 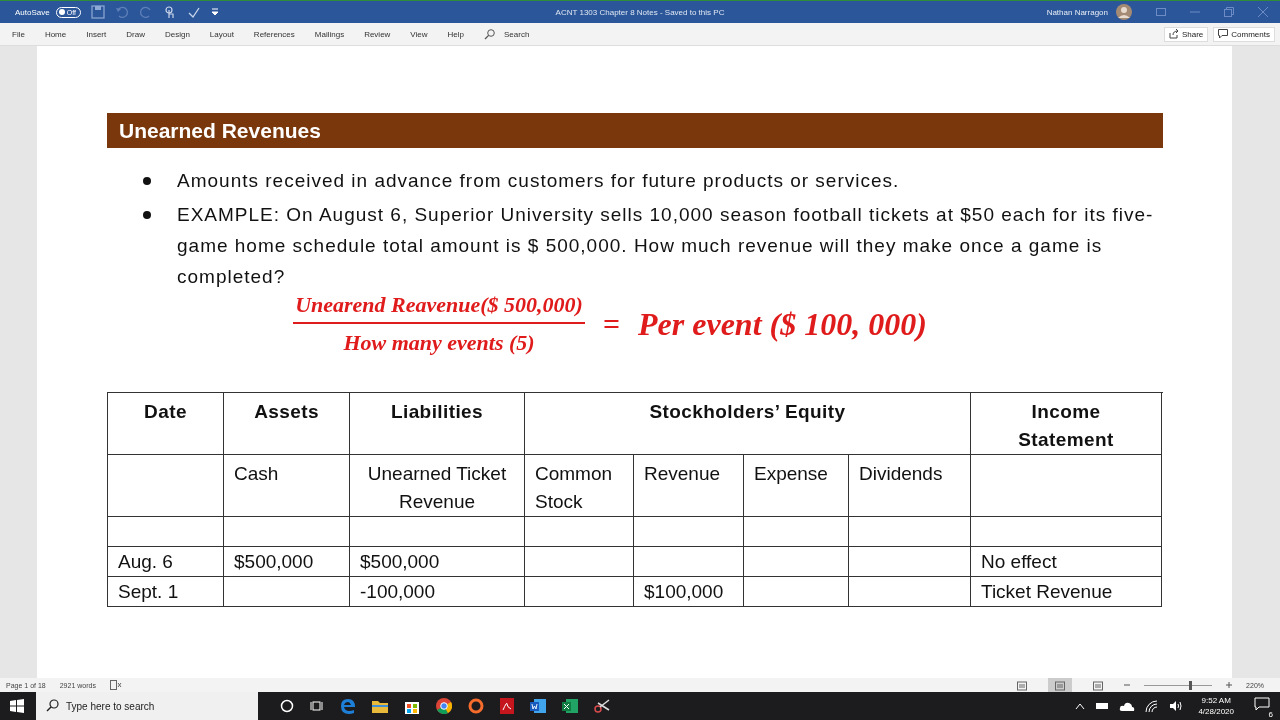 I want to click on subcolumn-header: Unearned Ticket Revenue, so click(x=437, y=486).